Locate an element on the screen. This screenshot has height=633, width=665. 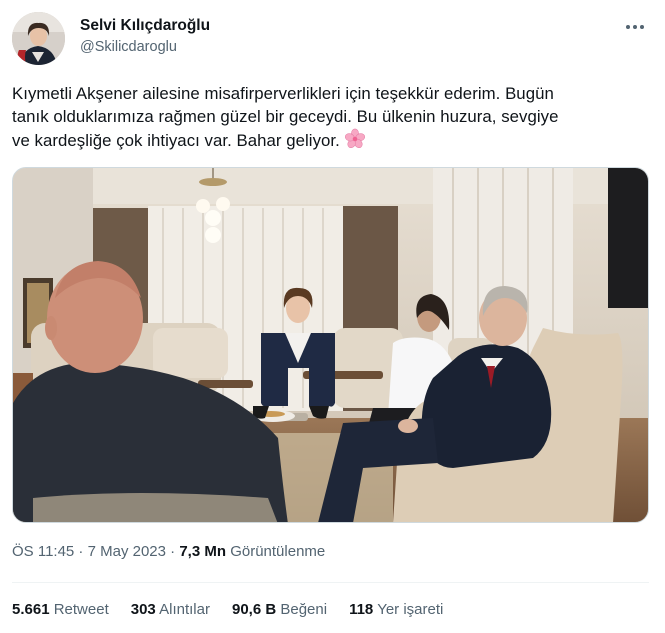
views-count: 7,3 Mn is located at coordinates (203, 551).